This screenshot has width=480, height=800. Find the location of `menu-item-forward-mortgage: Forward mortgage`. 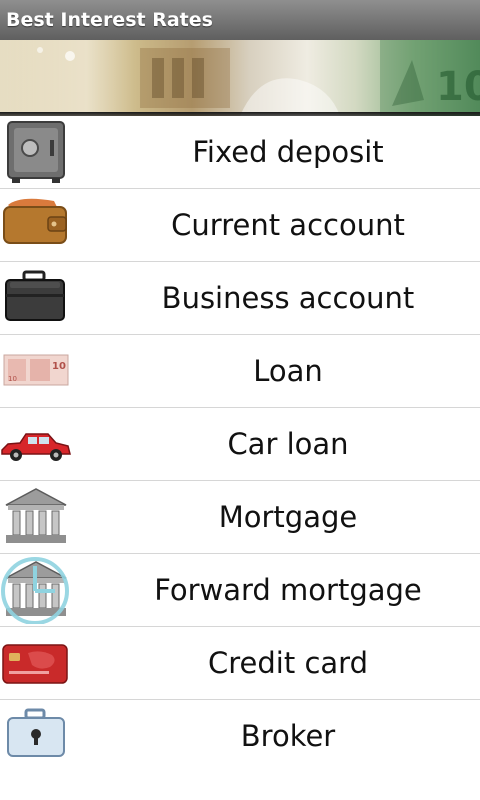

menu-item-forward-mortgage: Forward mortgage is located at coordinates (240, 590).